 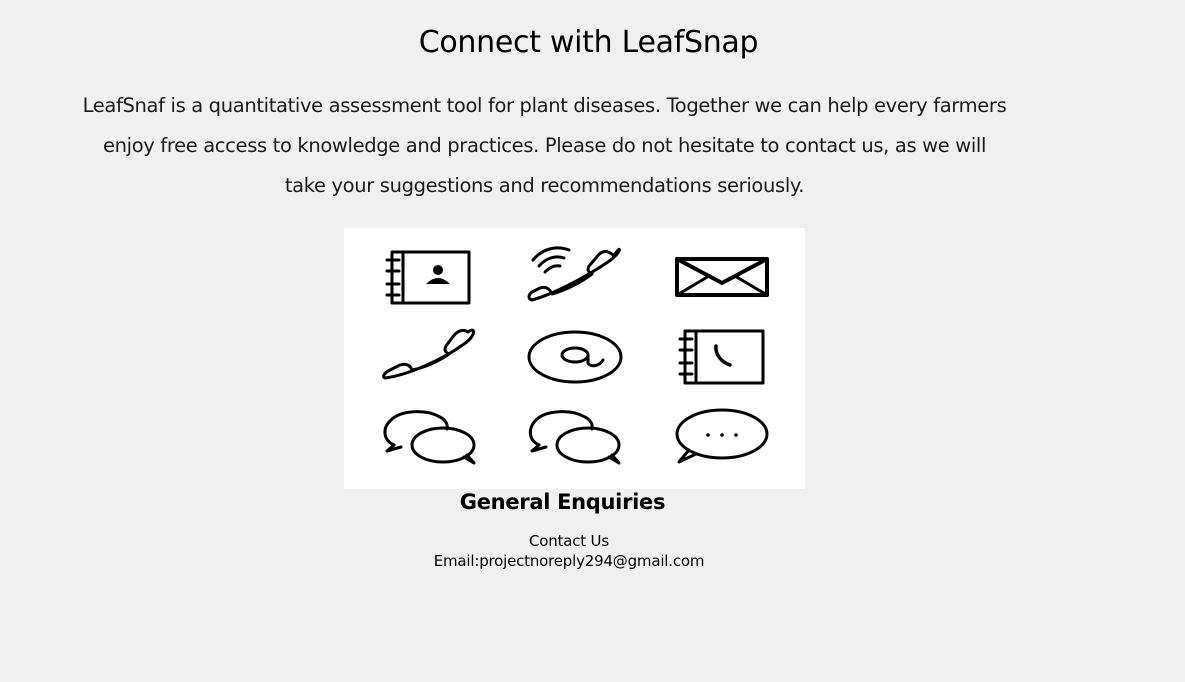 What do you see at coordinates (721, 357) in the screenshot?
I see `phone-book-icon` at bounding box center [721, 357].